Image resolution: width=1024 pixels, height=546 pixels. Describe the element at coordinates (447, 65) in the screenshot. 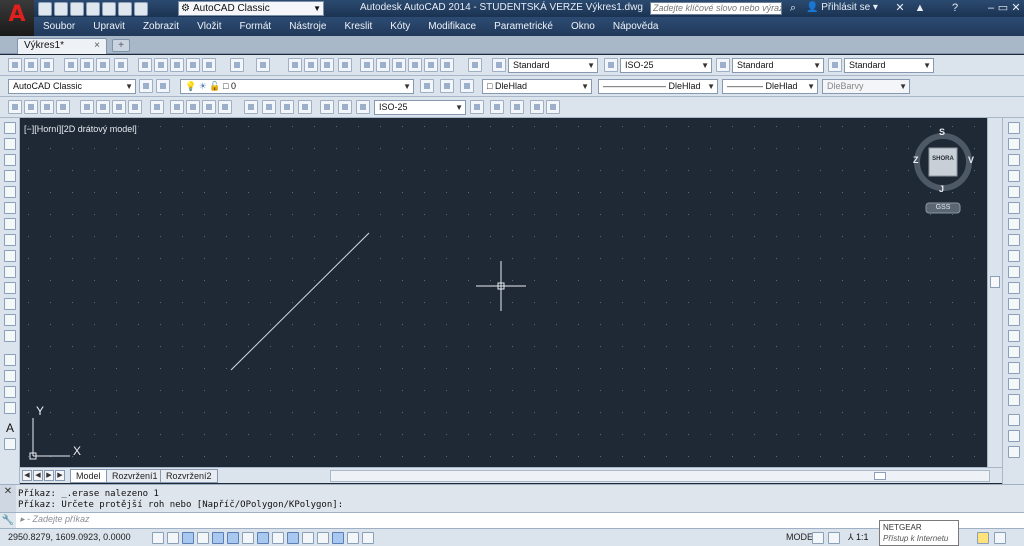

I see `quickcalc-icon` at that location.